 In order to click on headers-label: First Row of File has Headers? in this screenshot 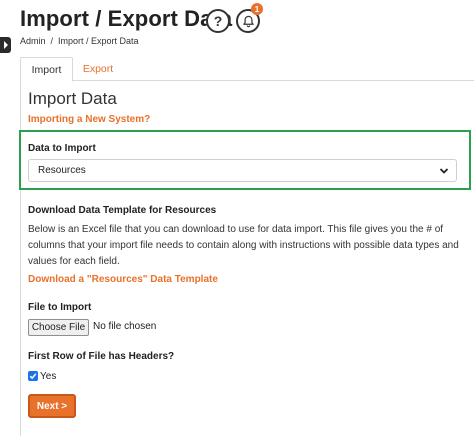, I will do `click(101, 356)`.